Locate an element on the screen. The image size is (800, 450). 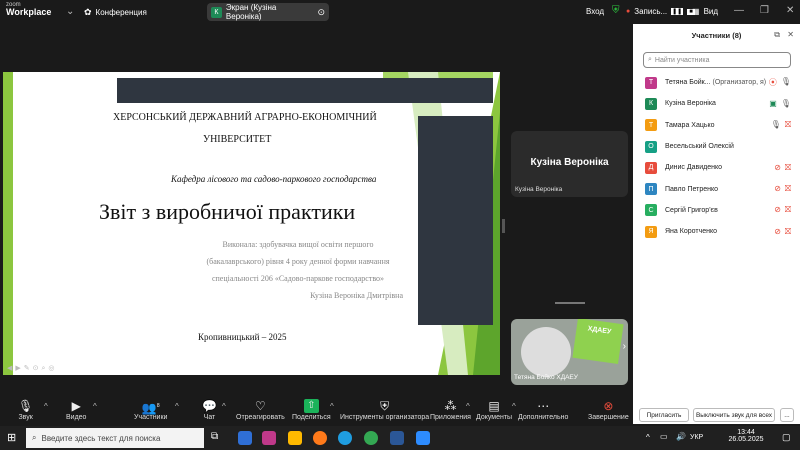
meeting-info: ✿ Конференция is located at coordinates (115, 12).